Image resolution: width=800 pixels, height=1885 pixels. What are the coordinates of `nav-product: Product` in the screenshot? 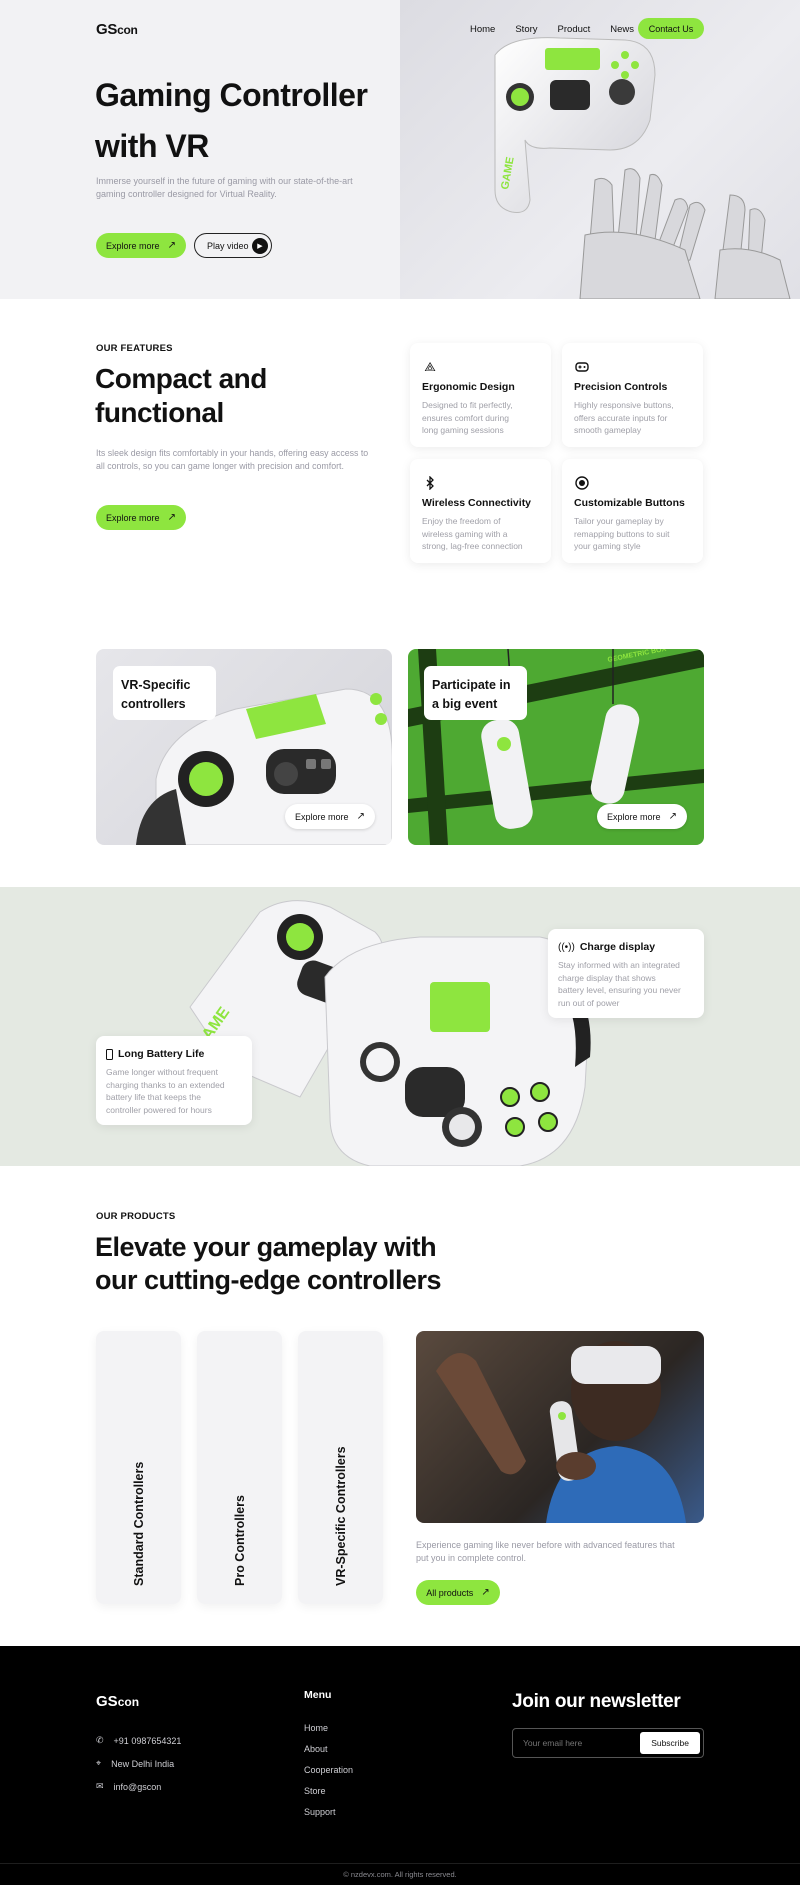 It's located at (574, 29).